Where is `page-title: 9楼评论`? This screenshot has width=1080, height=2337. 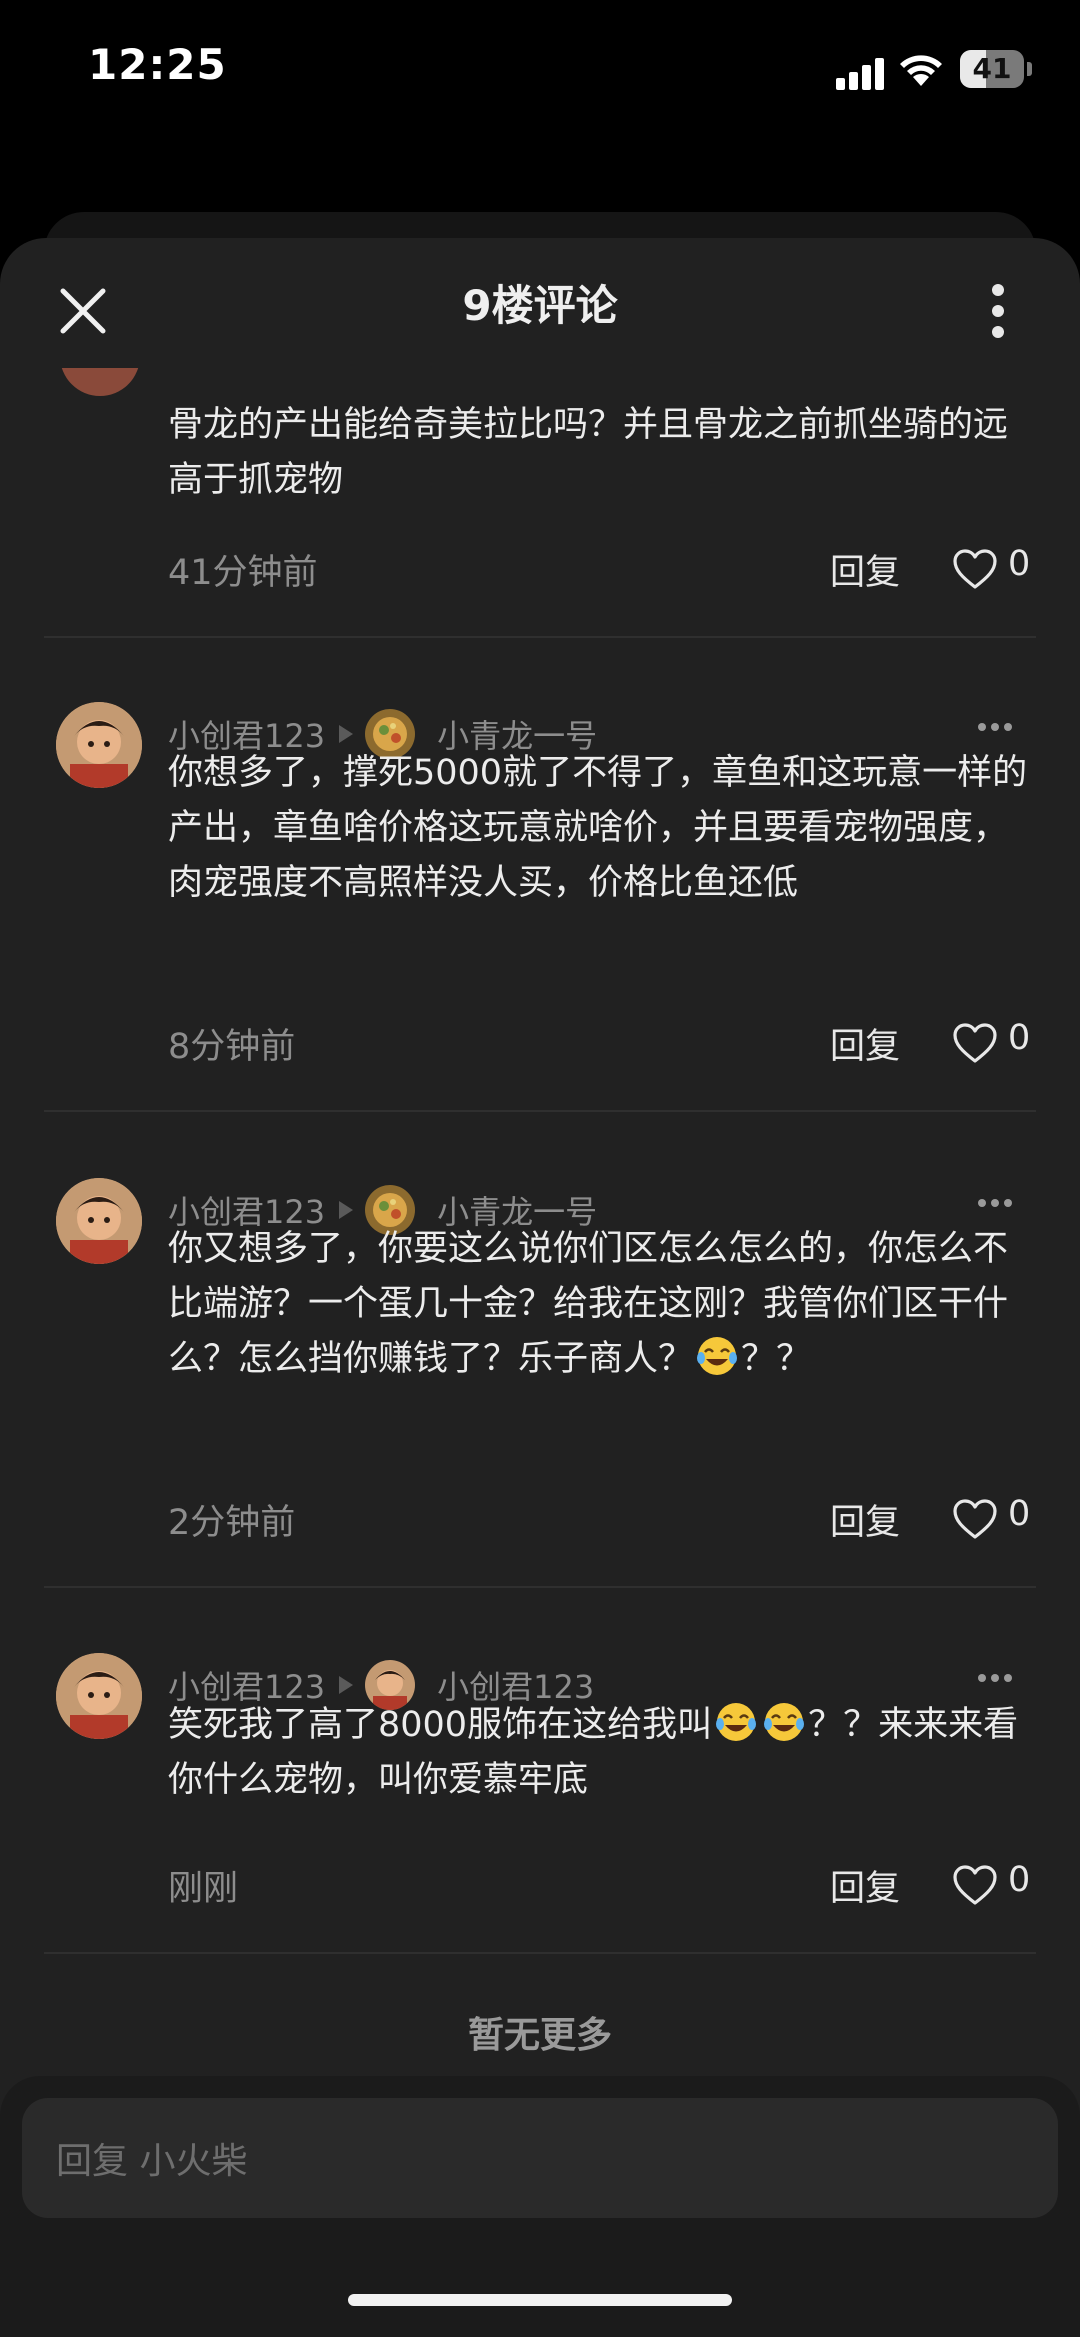
page-title: 9楼评论 is located at coordinates (540, 305).